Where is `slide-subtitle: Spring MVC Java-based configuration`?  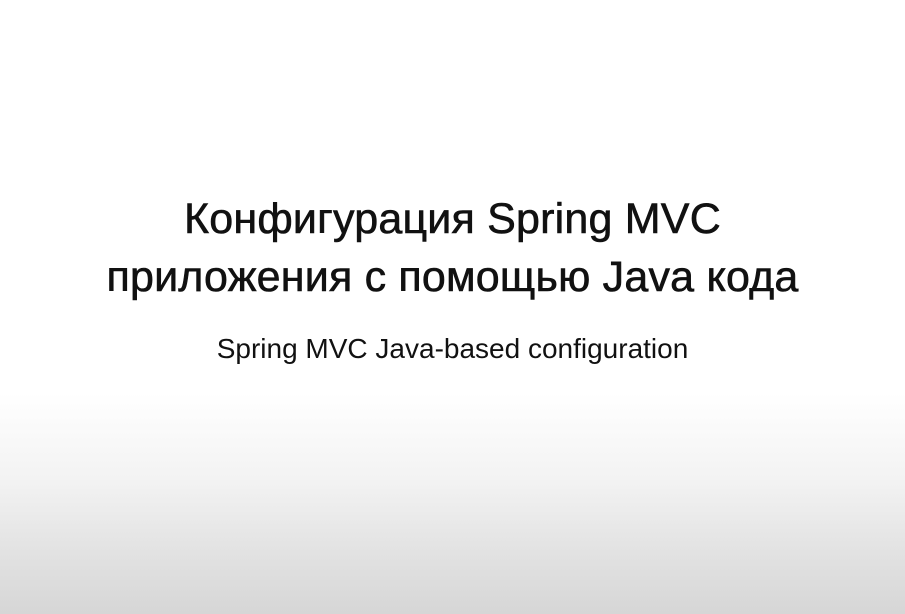
slide-subtitle: Spring MVC Java-based configuration is located at coordinates (452, 348).